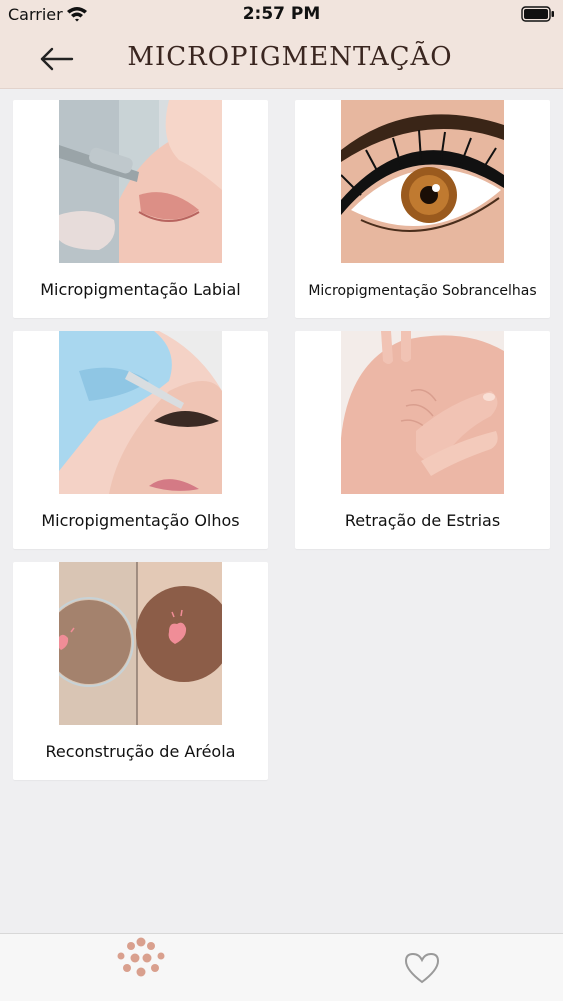 The height and width of the screenshot is (1001, 563). I want to click on service-card-sobrancelhas: Micropigmentação Sobrancelhas, so click(422, 209).